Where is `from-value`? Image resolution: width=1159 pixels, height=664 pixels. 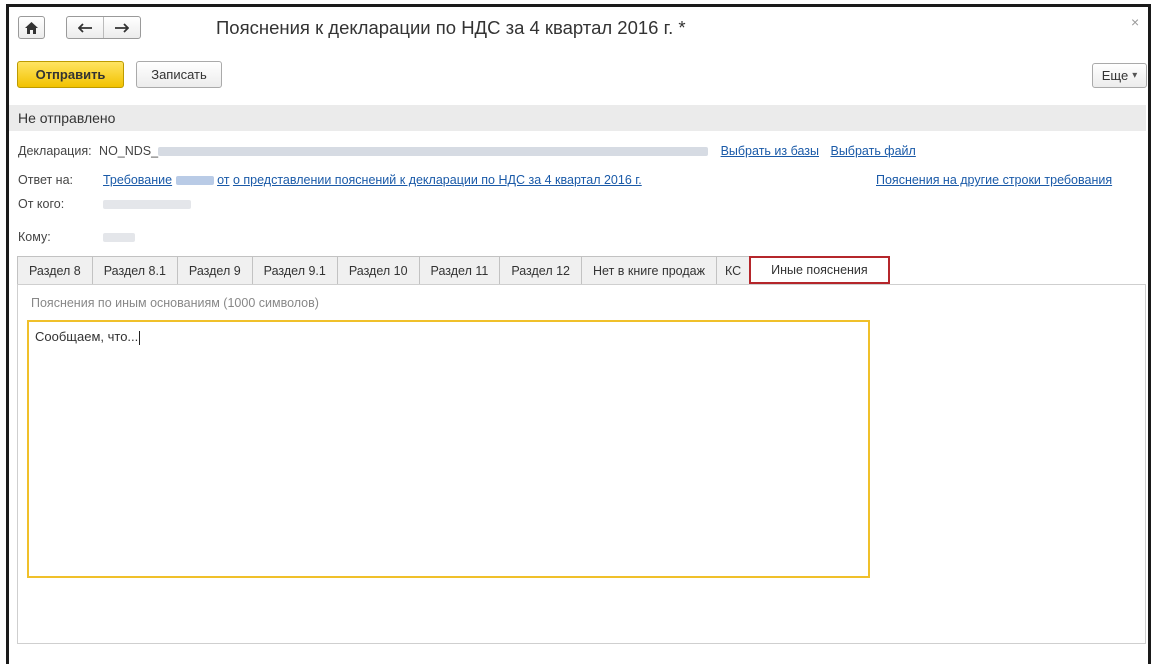
from-value is located at coordinates (147, 204).